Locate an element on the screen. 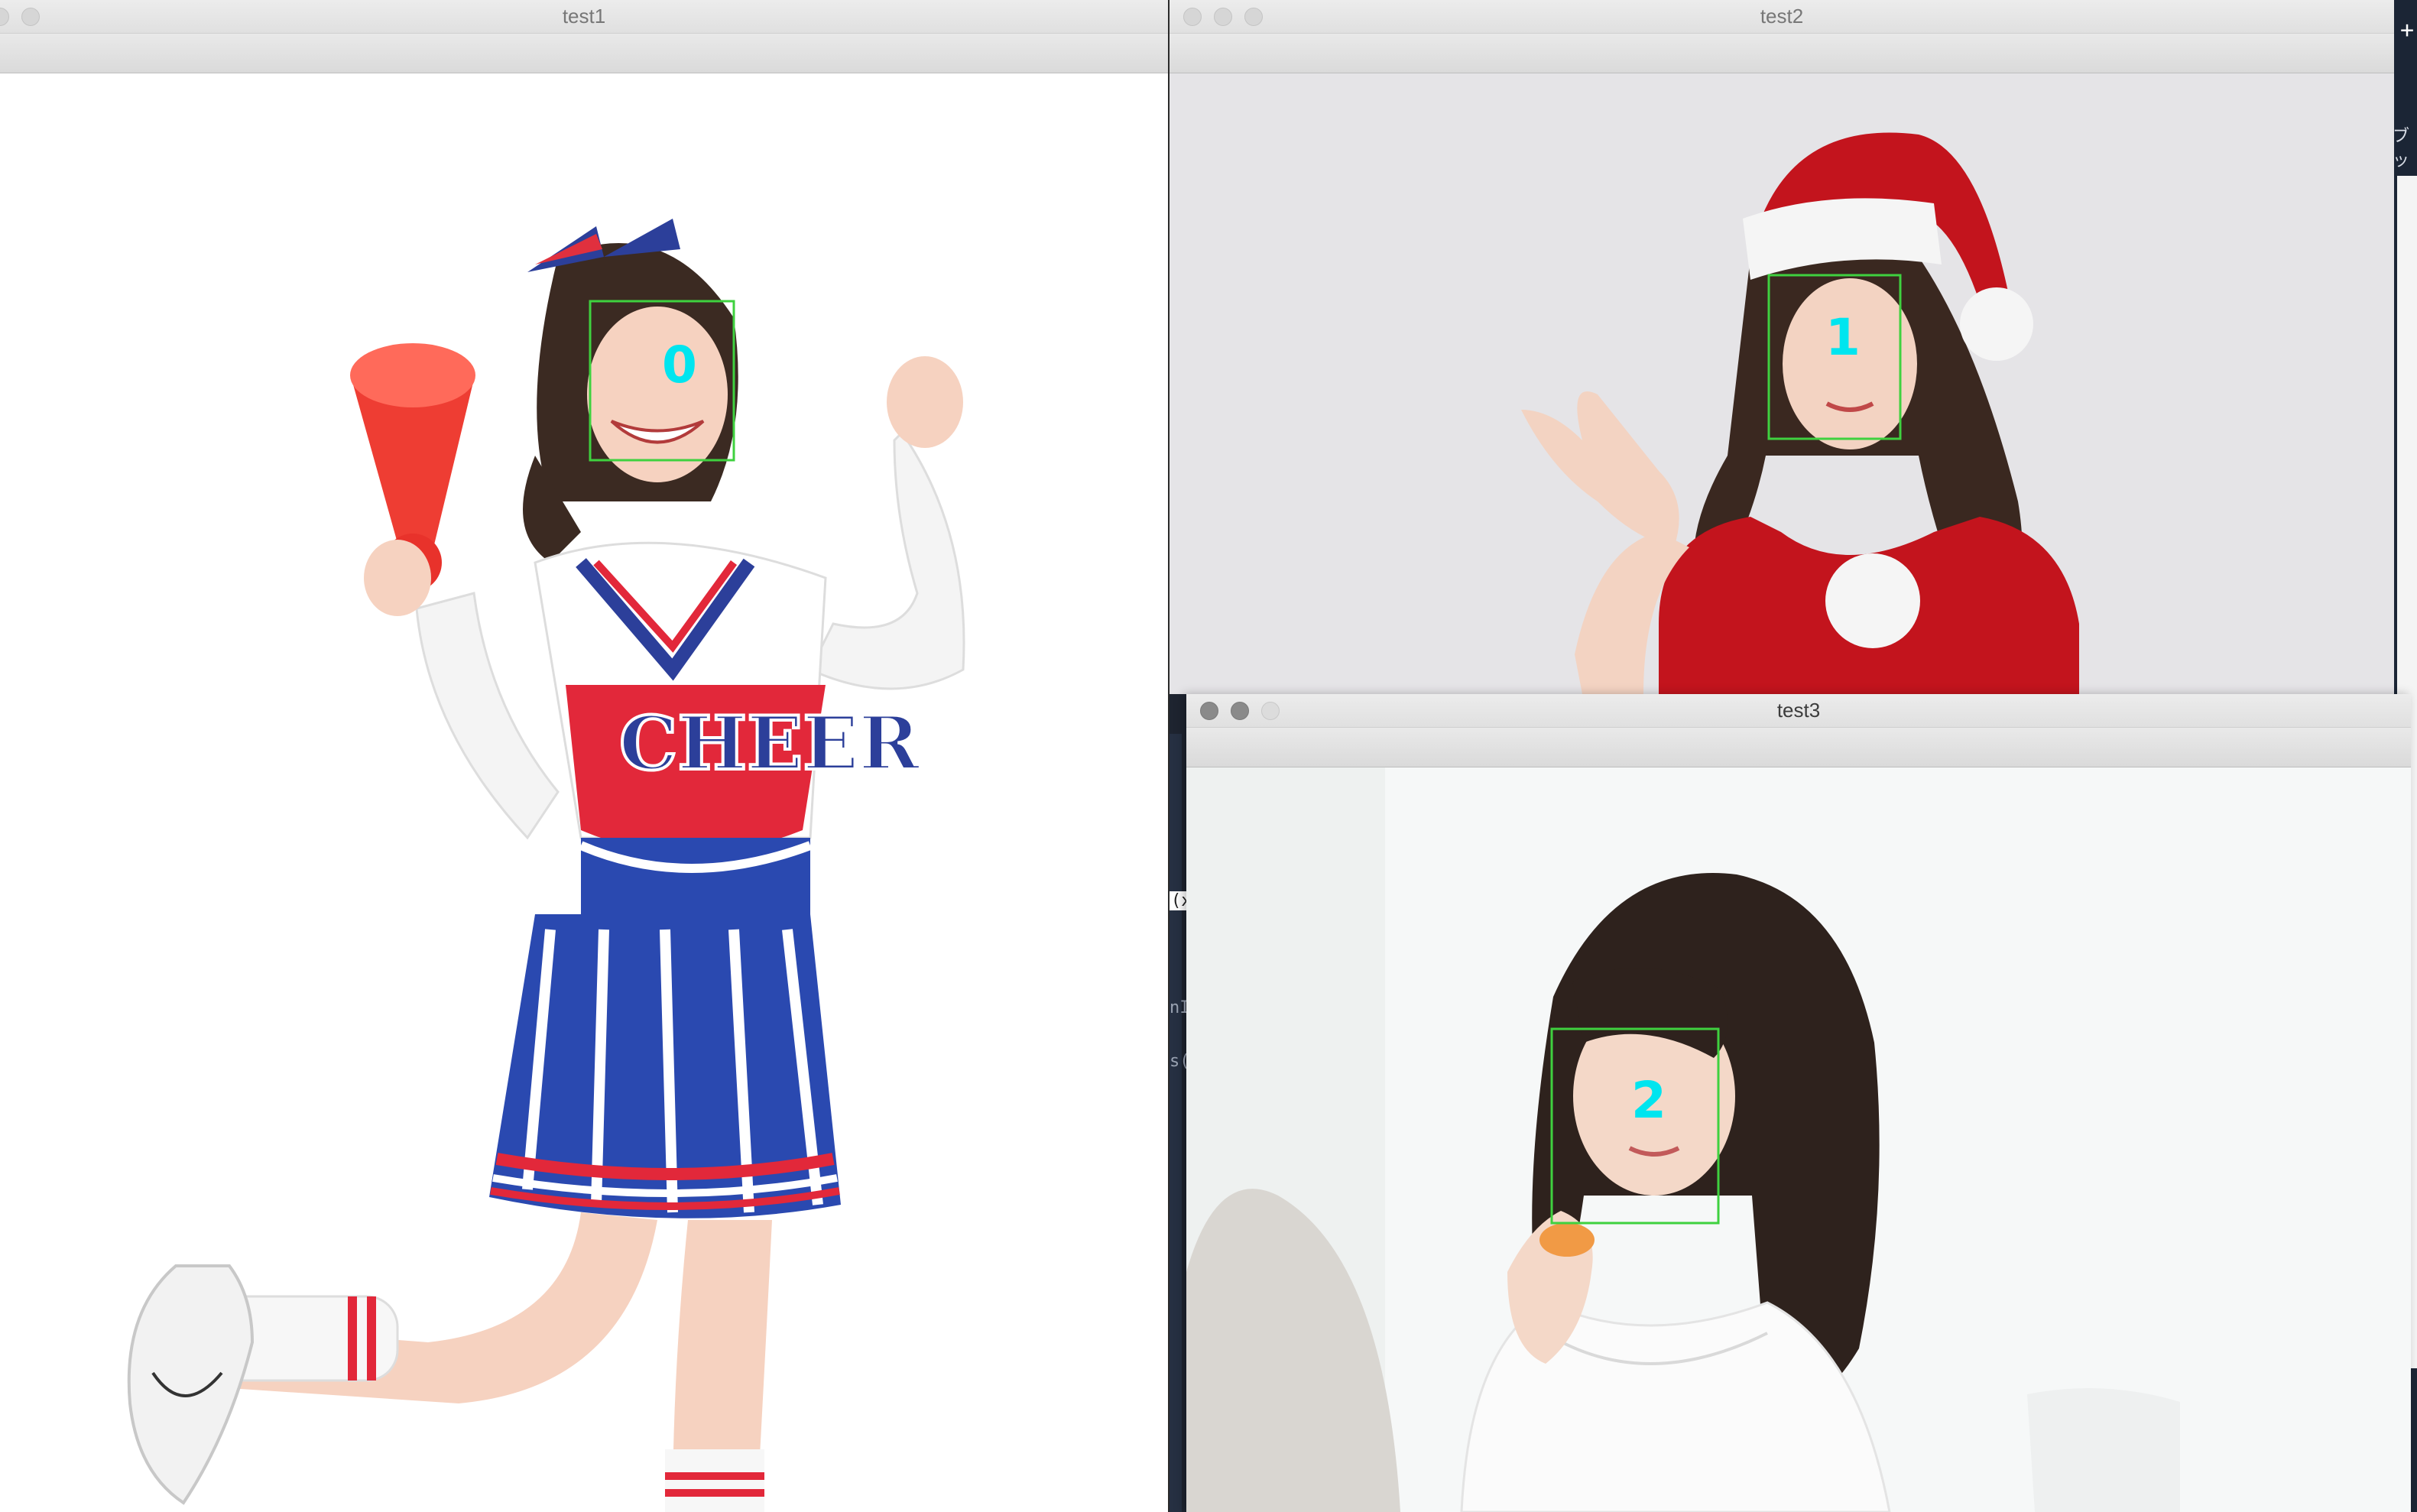 The width and height of the screenshot is (2417, 1512). toolbar-test2 is located at coordinates (1782, 53).